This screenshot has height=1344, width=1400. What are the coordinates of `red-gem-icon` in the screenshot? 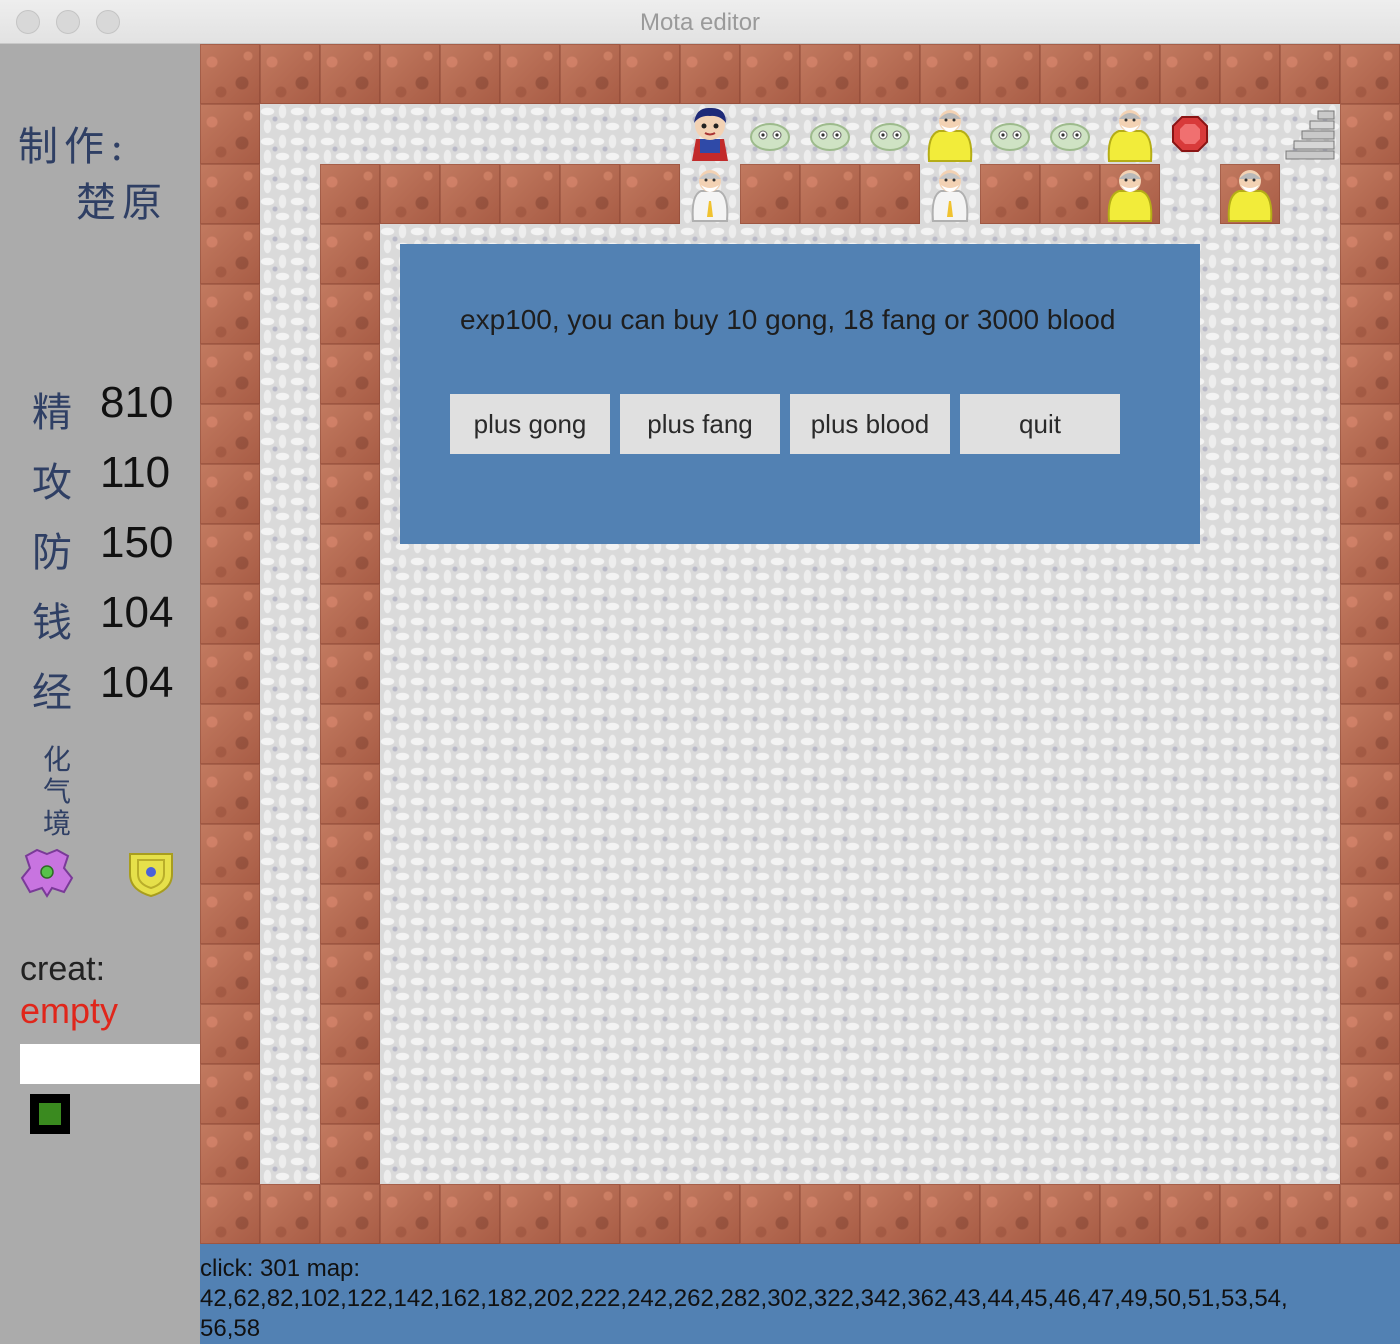 It's located at (1190, 134).